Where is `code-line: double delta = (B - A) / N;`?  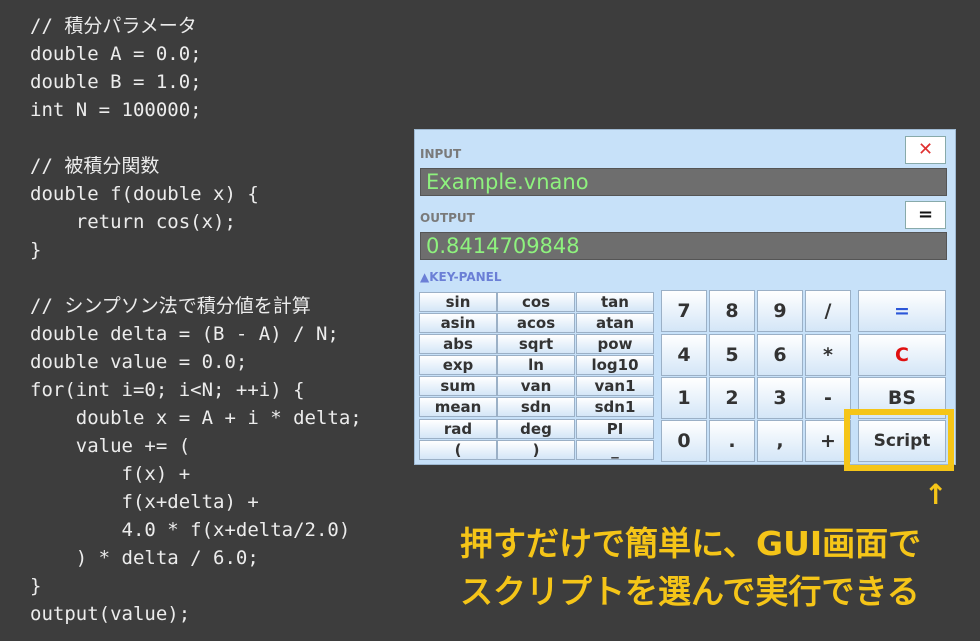
code-line: double delta = (B - A) / N; is located at coordinates (184, 334).